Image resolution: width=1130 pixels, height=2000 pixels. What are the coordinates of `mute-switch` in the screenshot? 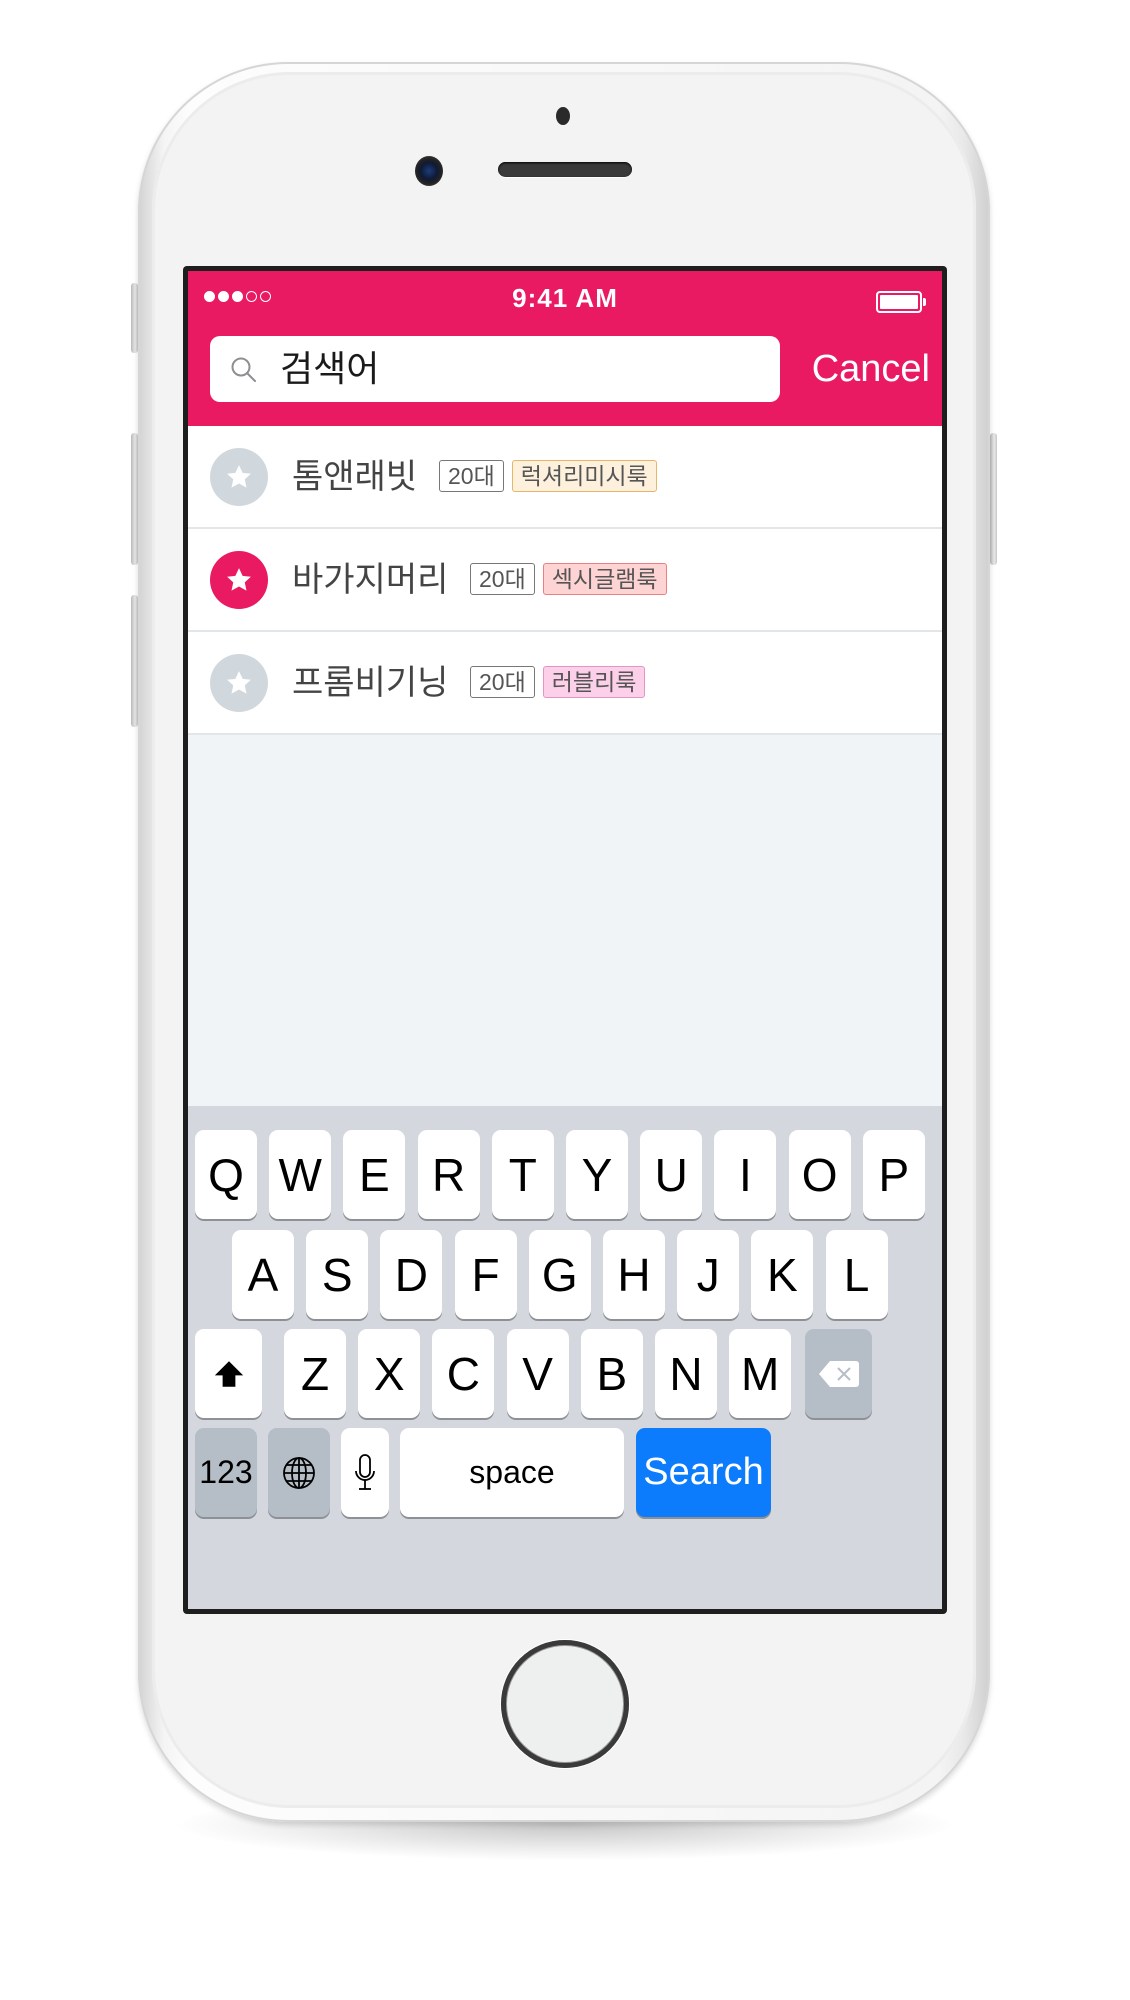 It's located at (134, 318).